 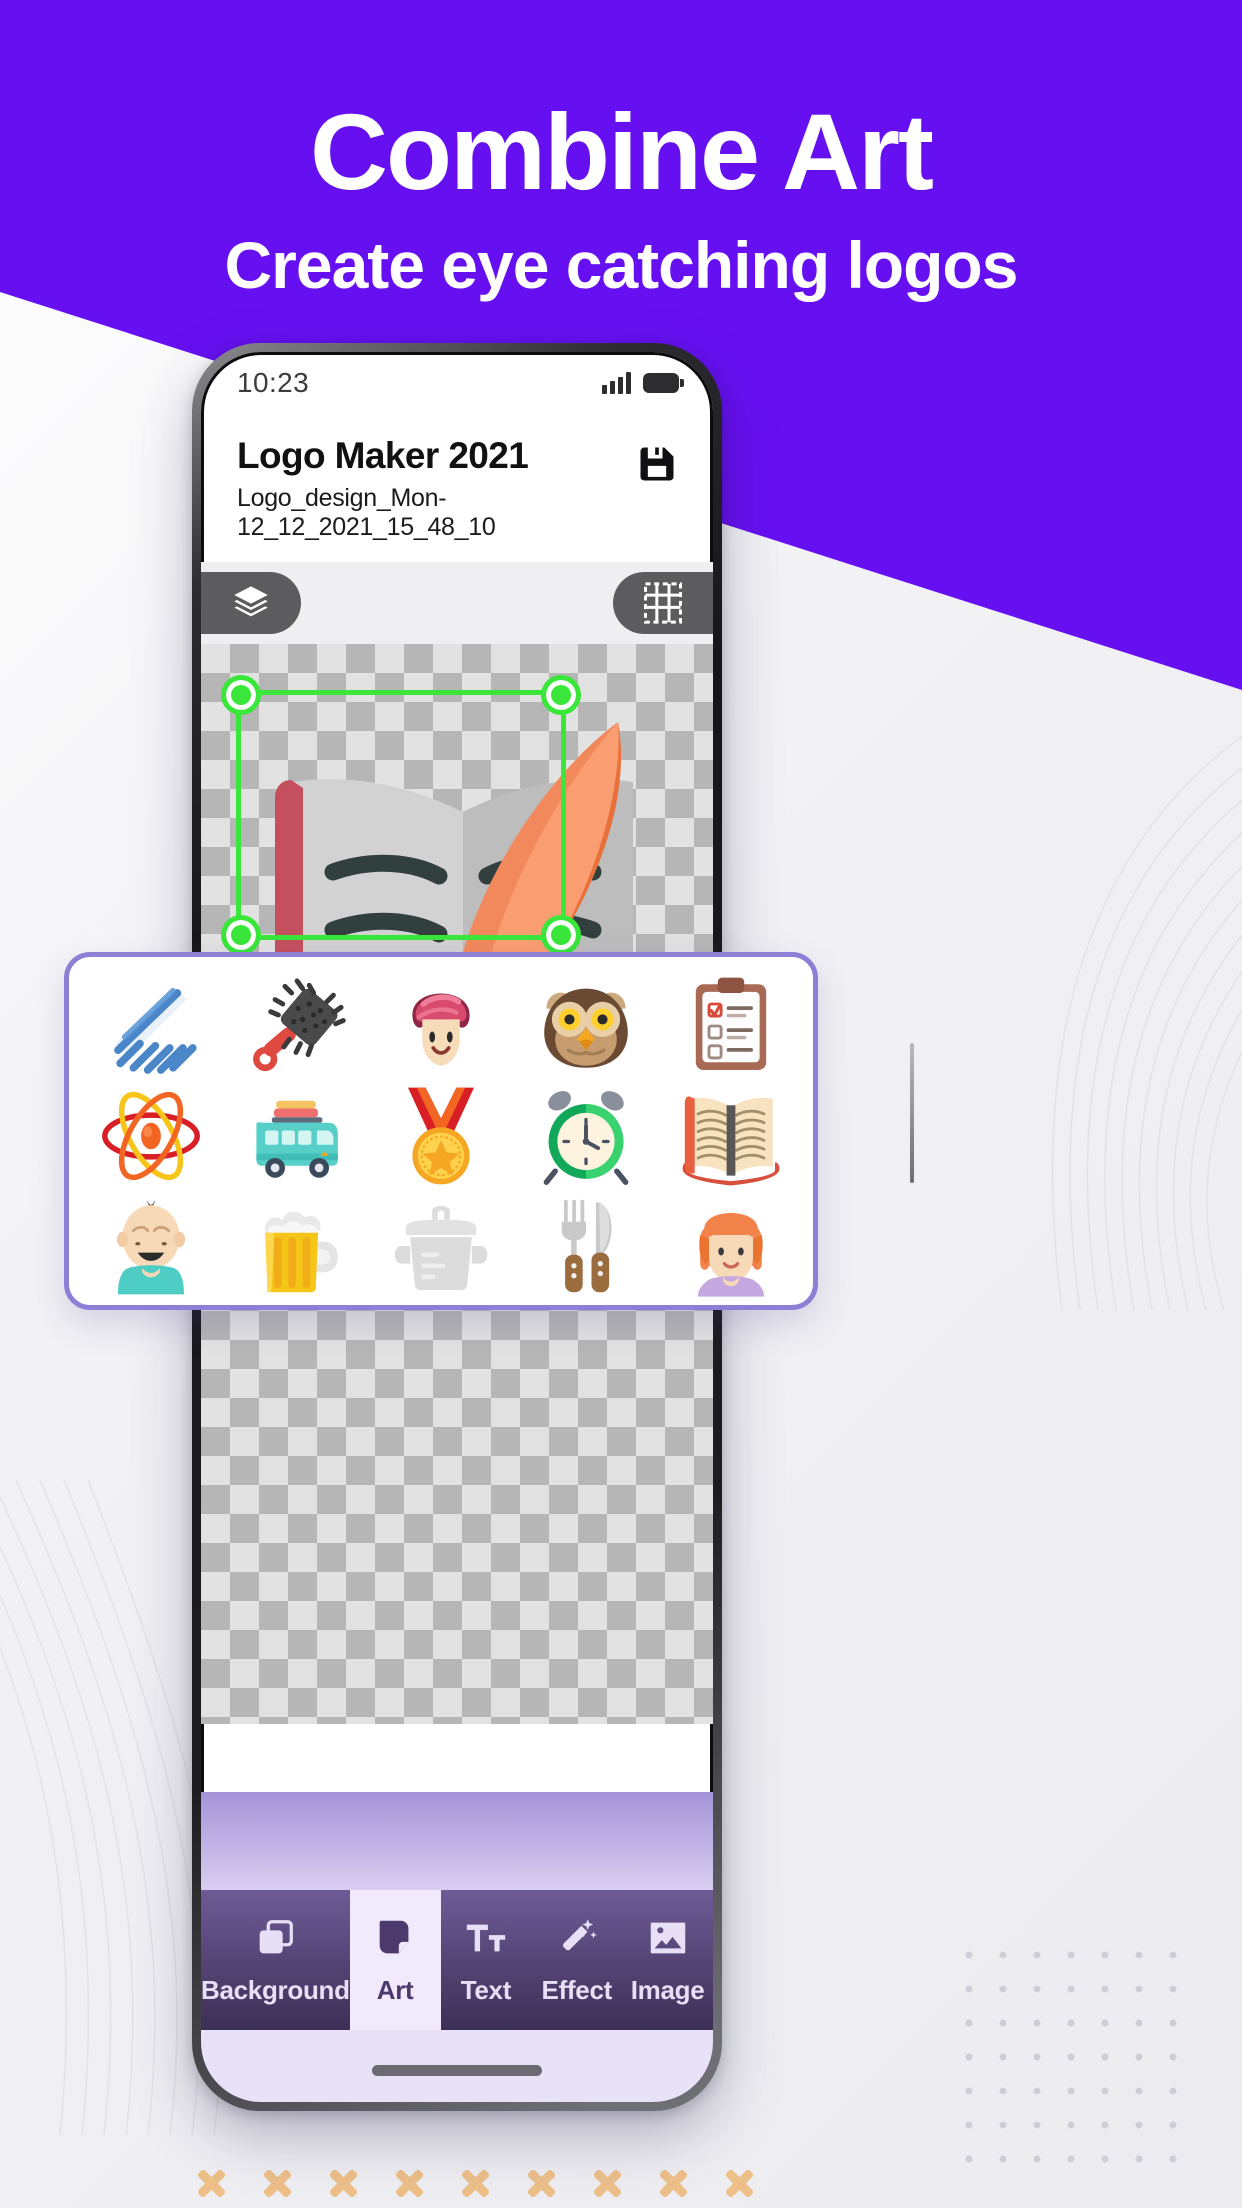 I want to click on atom-icon, so click(x=151, y=1136).